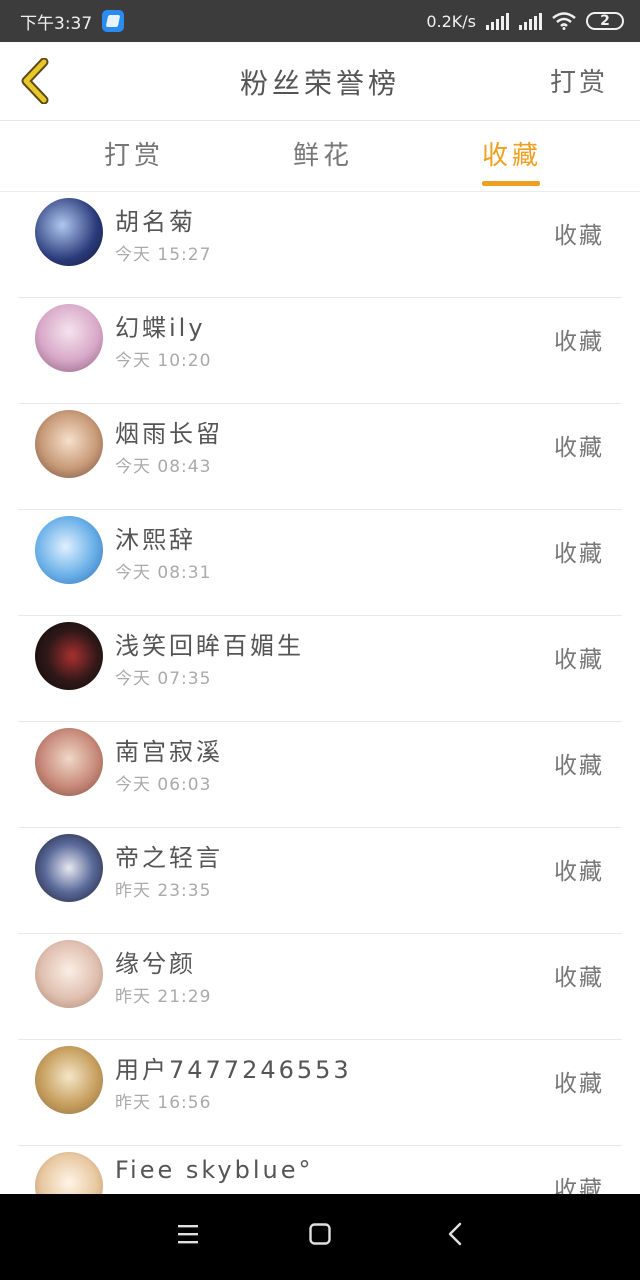 The height and width of the screenshot is (1280, 640). I want to click on list-item: 缘兮颜 昨天 21:29 收藏, so click(320, 987).